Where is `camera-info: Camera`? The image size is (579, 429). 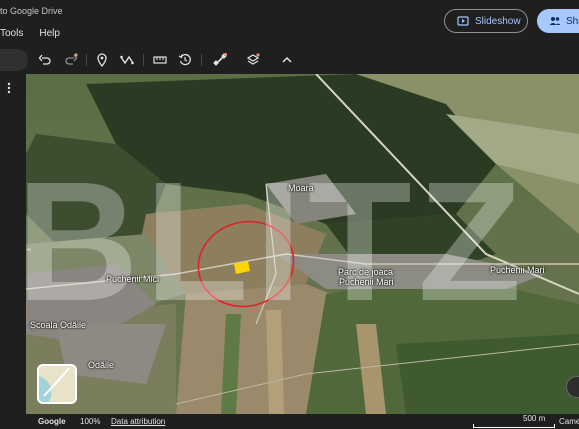
camera-info: Camera is located at coordinates (569, 421).